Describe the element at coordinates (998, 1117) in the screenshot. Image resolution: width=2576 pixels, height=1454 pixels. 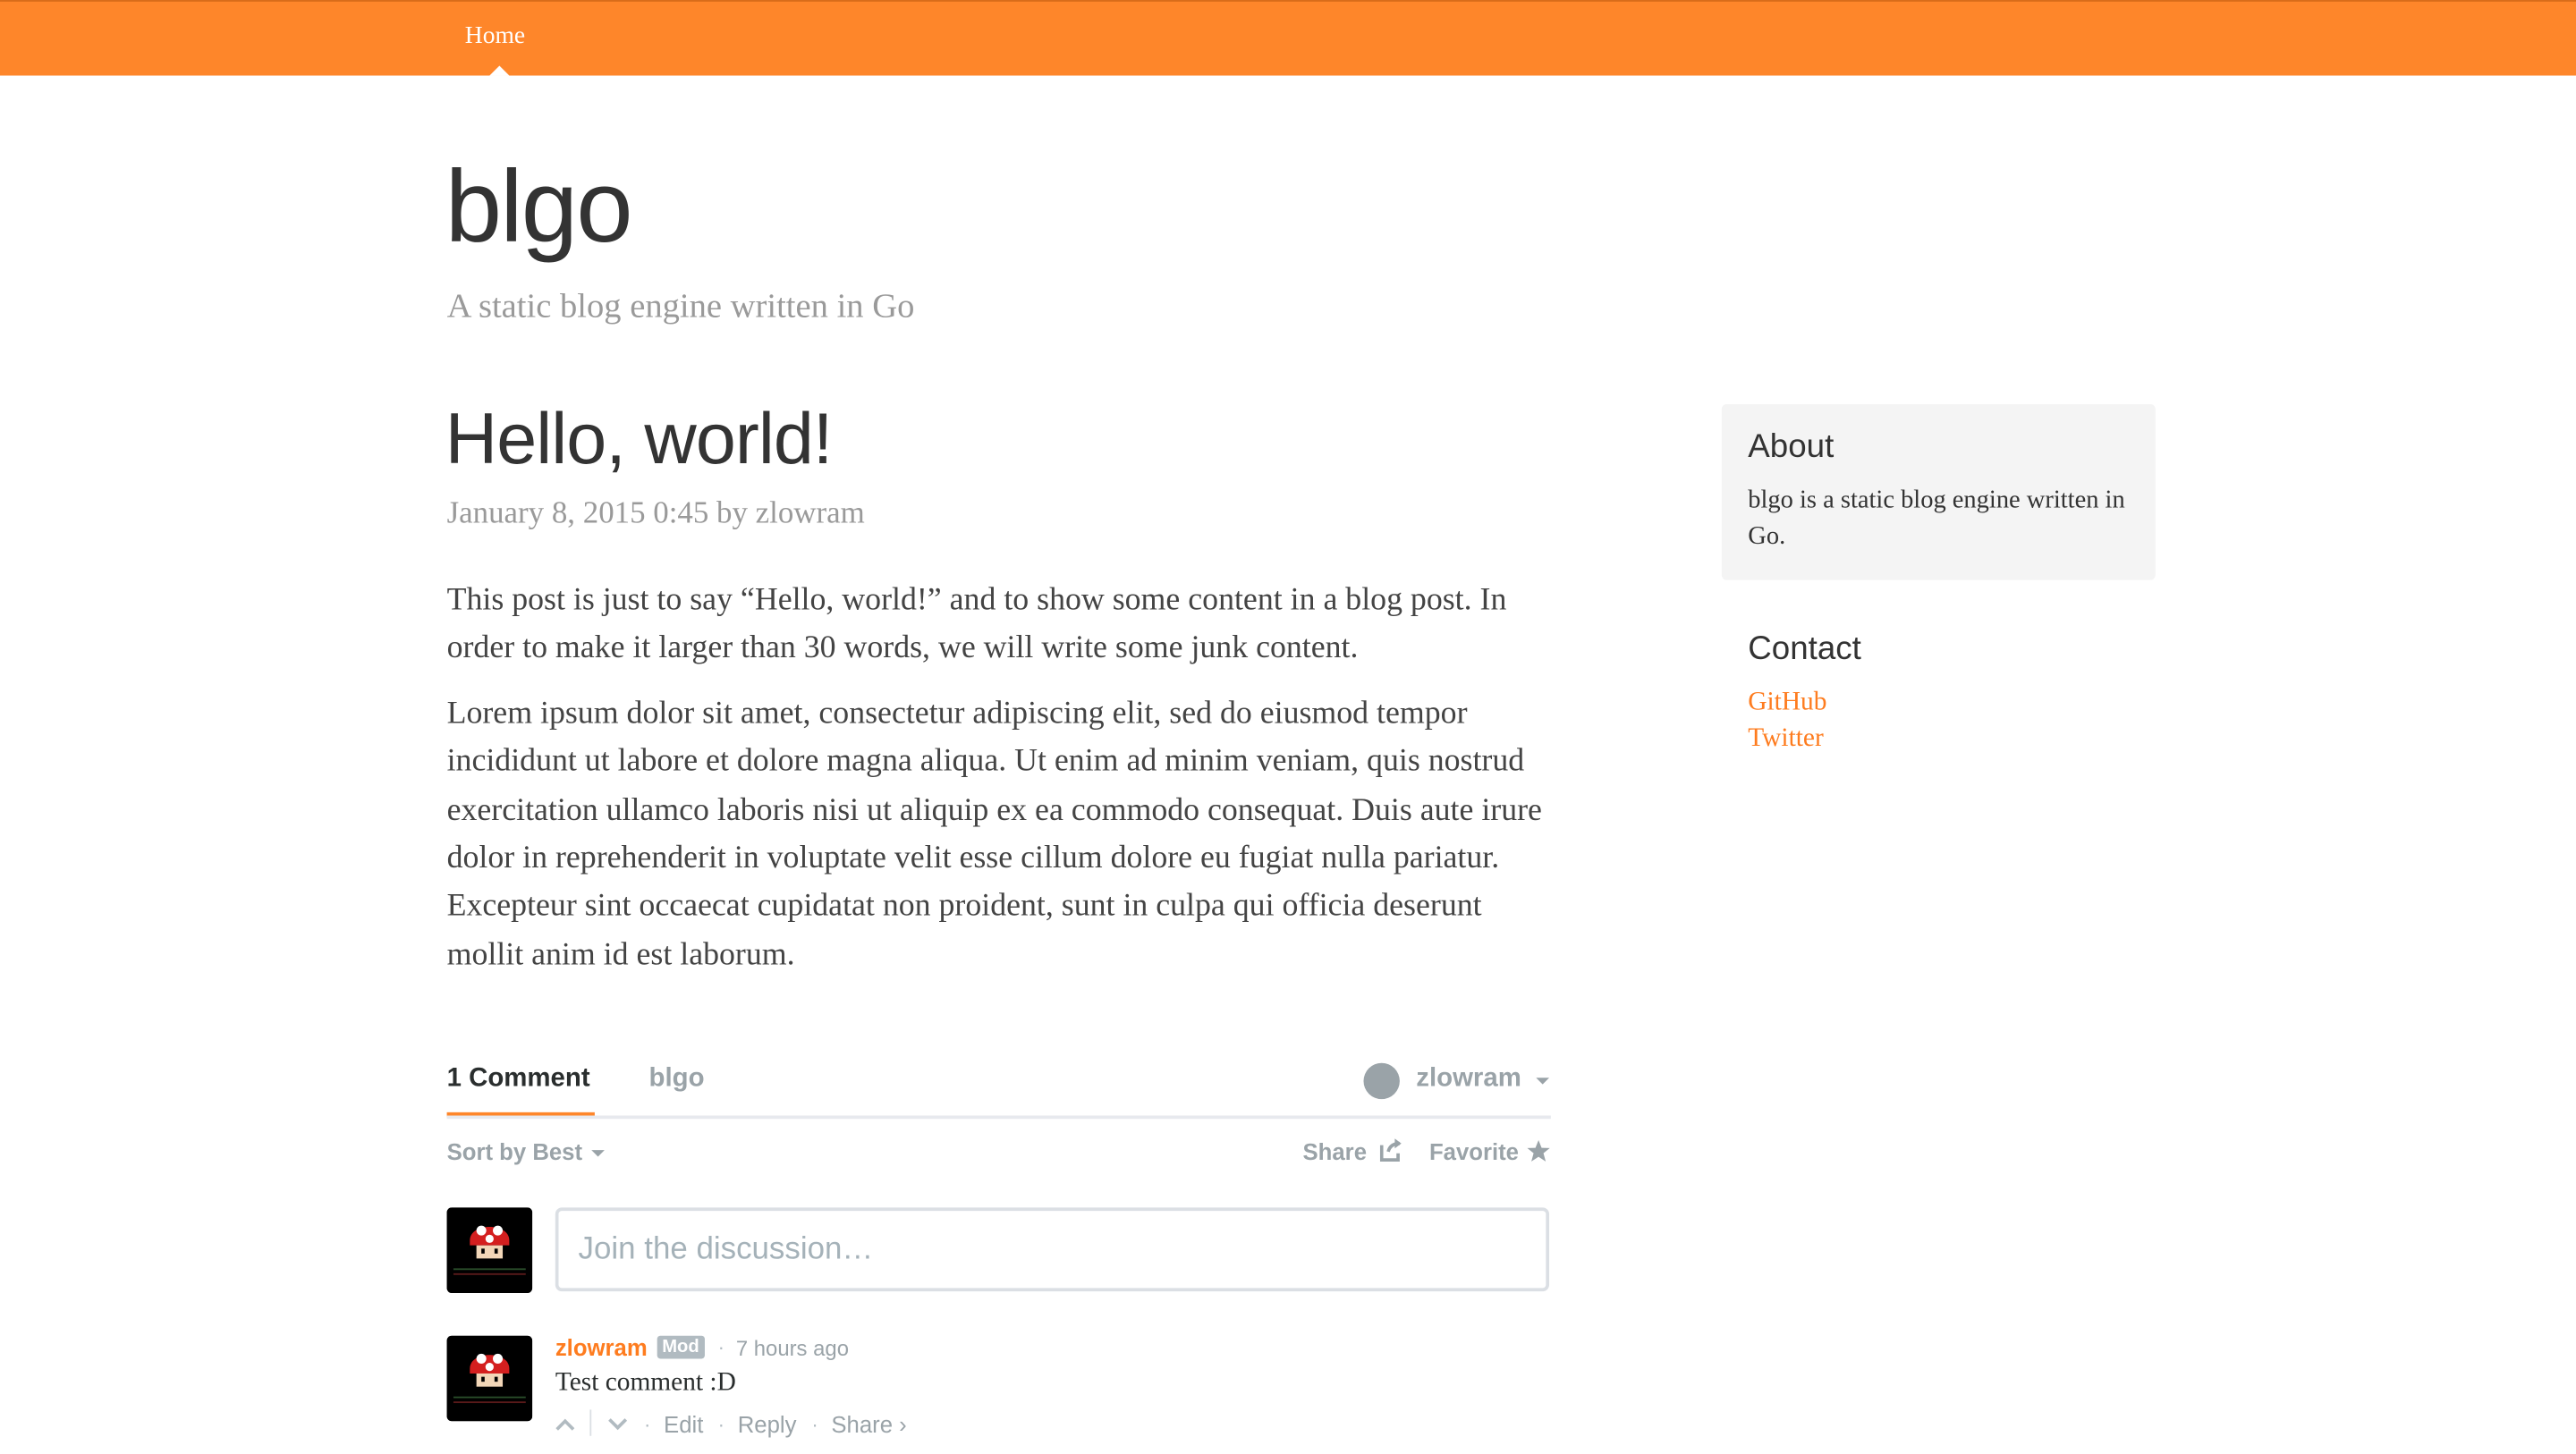
I see `tabs-divider` at that location.